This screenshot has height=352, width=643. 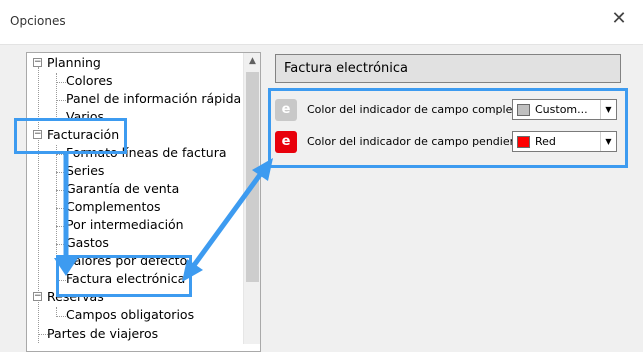 I want to click on title-bar: Opciones ✕, so click(x=321, y=22).